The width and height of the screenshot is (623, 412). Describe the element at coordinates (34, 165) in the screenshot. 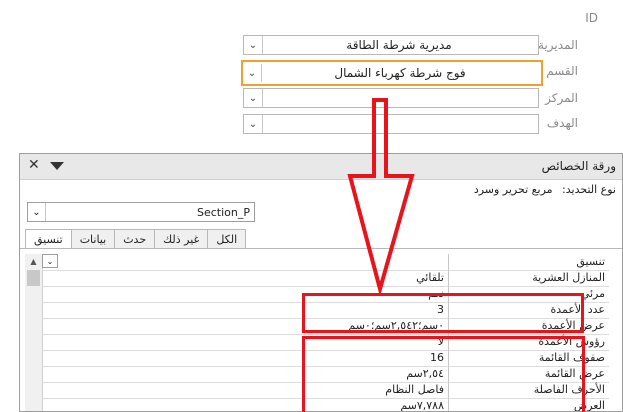

I see `close-icon: ✕` at that location.